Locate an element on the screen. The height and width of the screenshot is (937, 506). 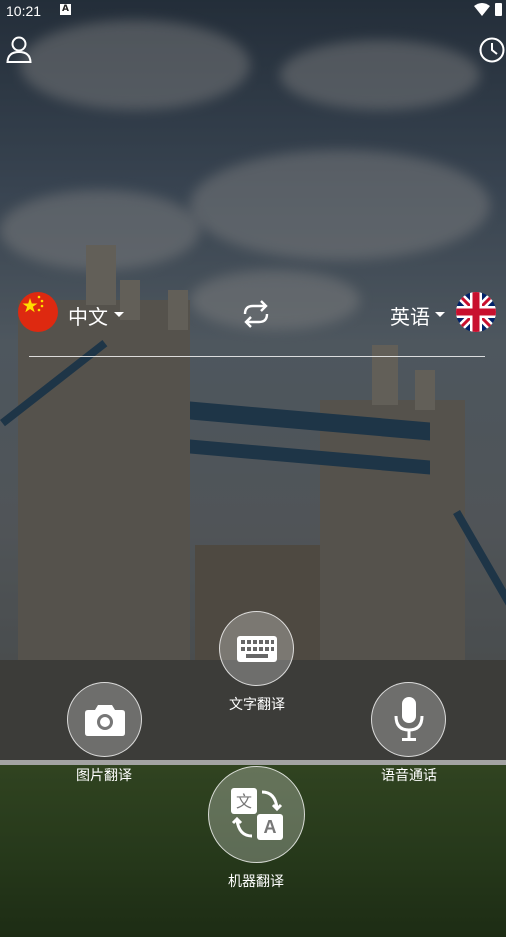
status-time: 10:21 is located at coordinates (24, 11).